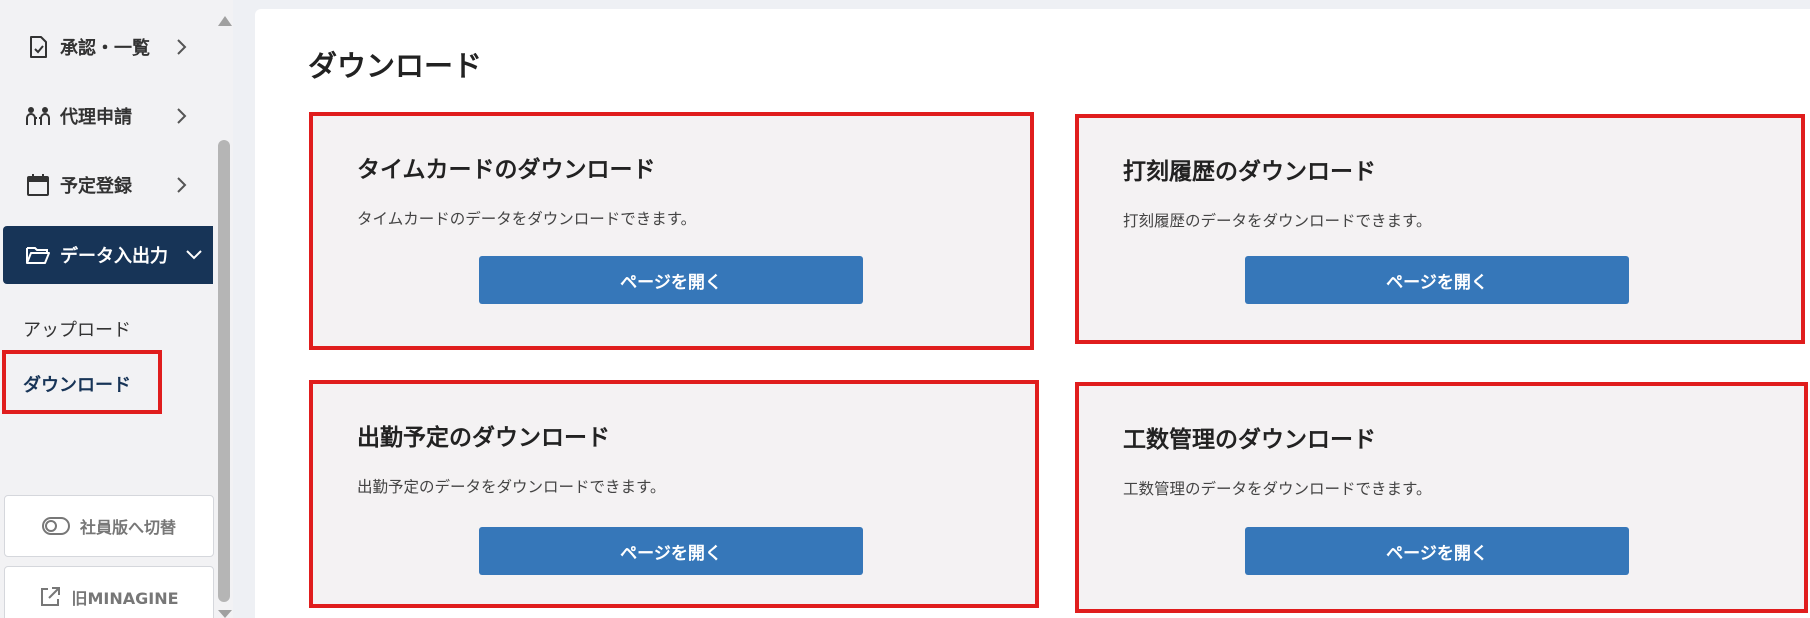  I want to click on calendar-icon, so click(38, 185).